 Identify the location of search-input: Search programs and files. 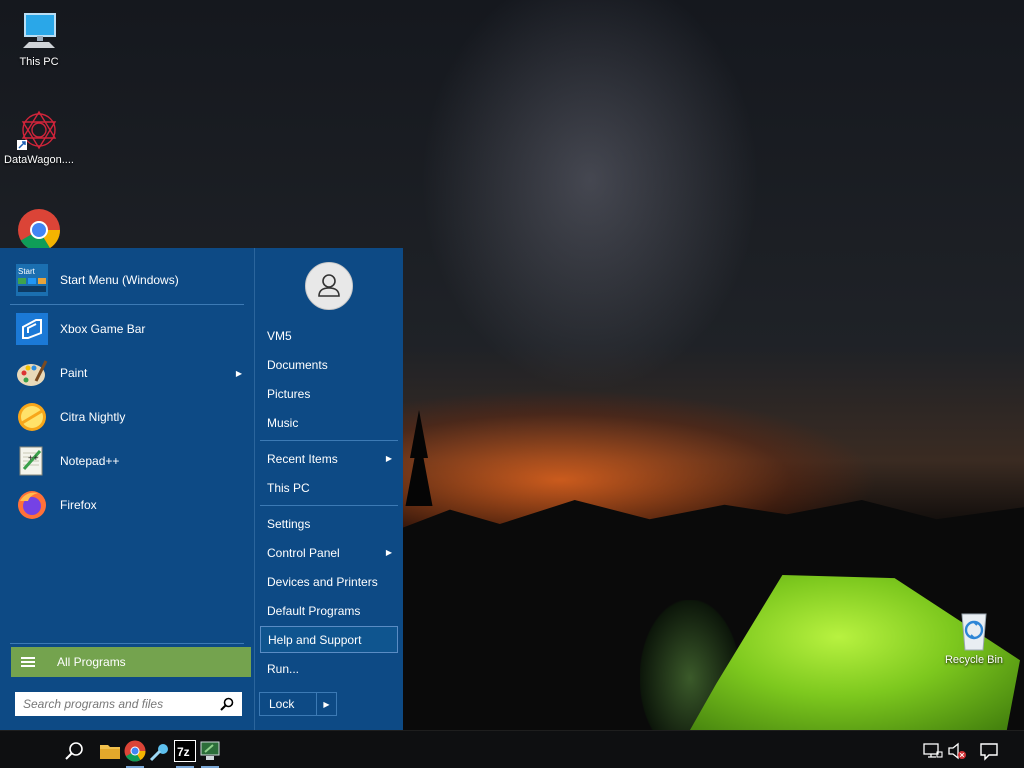
(128, 704).